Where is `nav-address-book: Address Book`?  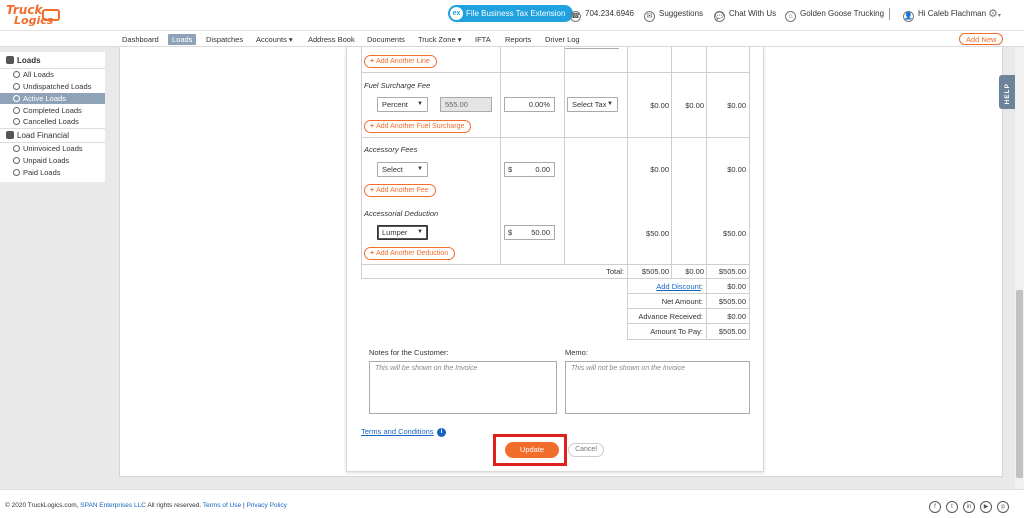
nav-address-book: Address Book is located at coordinates (331, 39).